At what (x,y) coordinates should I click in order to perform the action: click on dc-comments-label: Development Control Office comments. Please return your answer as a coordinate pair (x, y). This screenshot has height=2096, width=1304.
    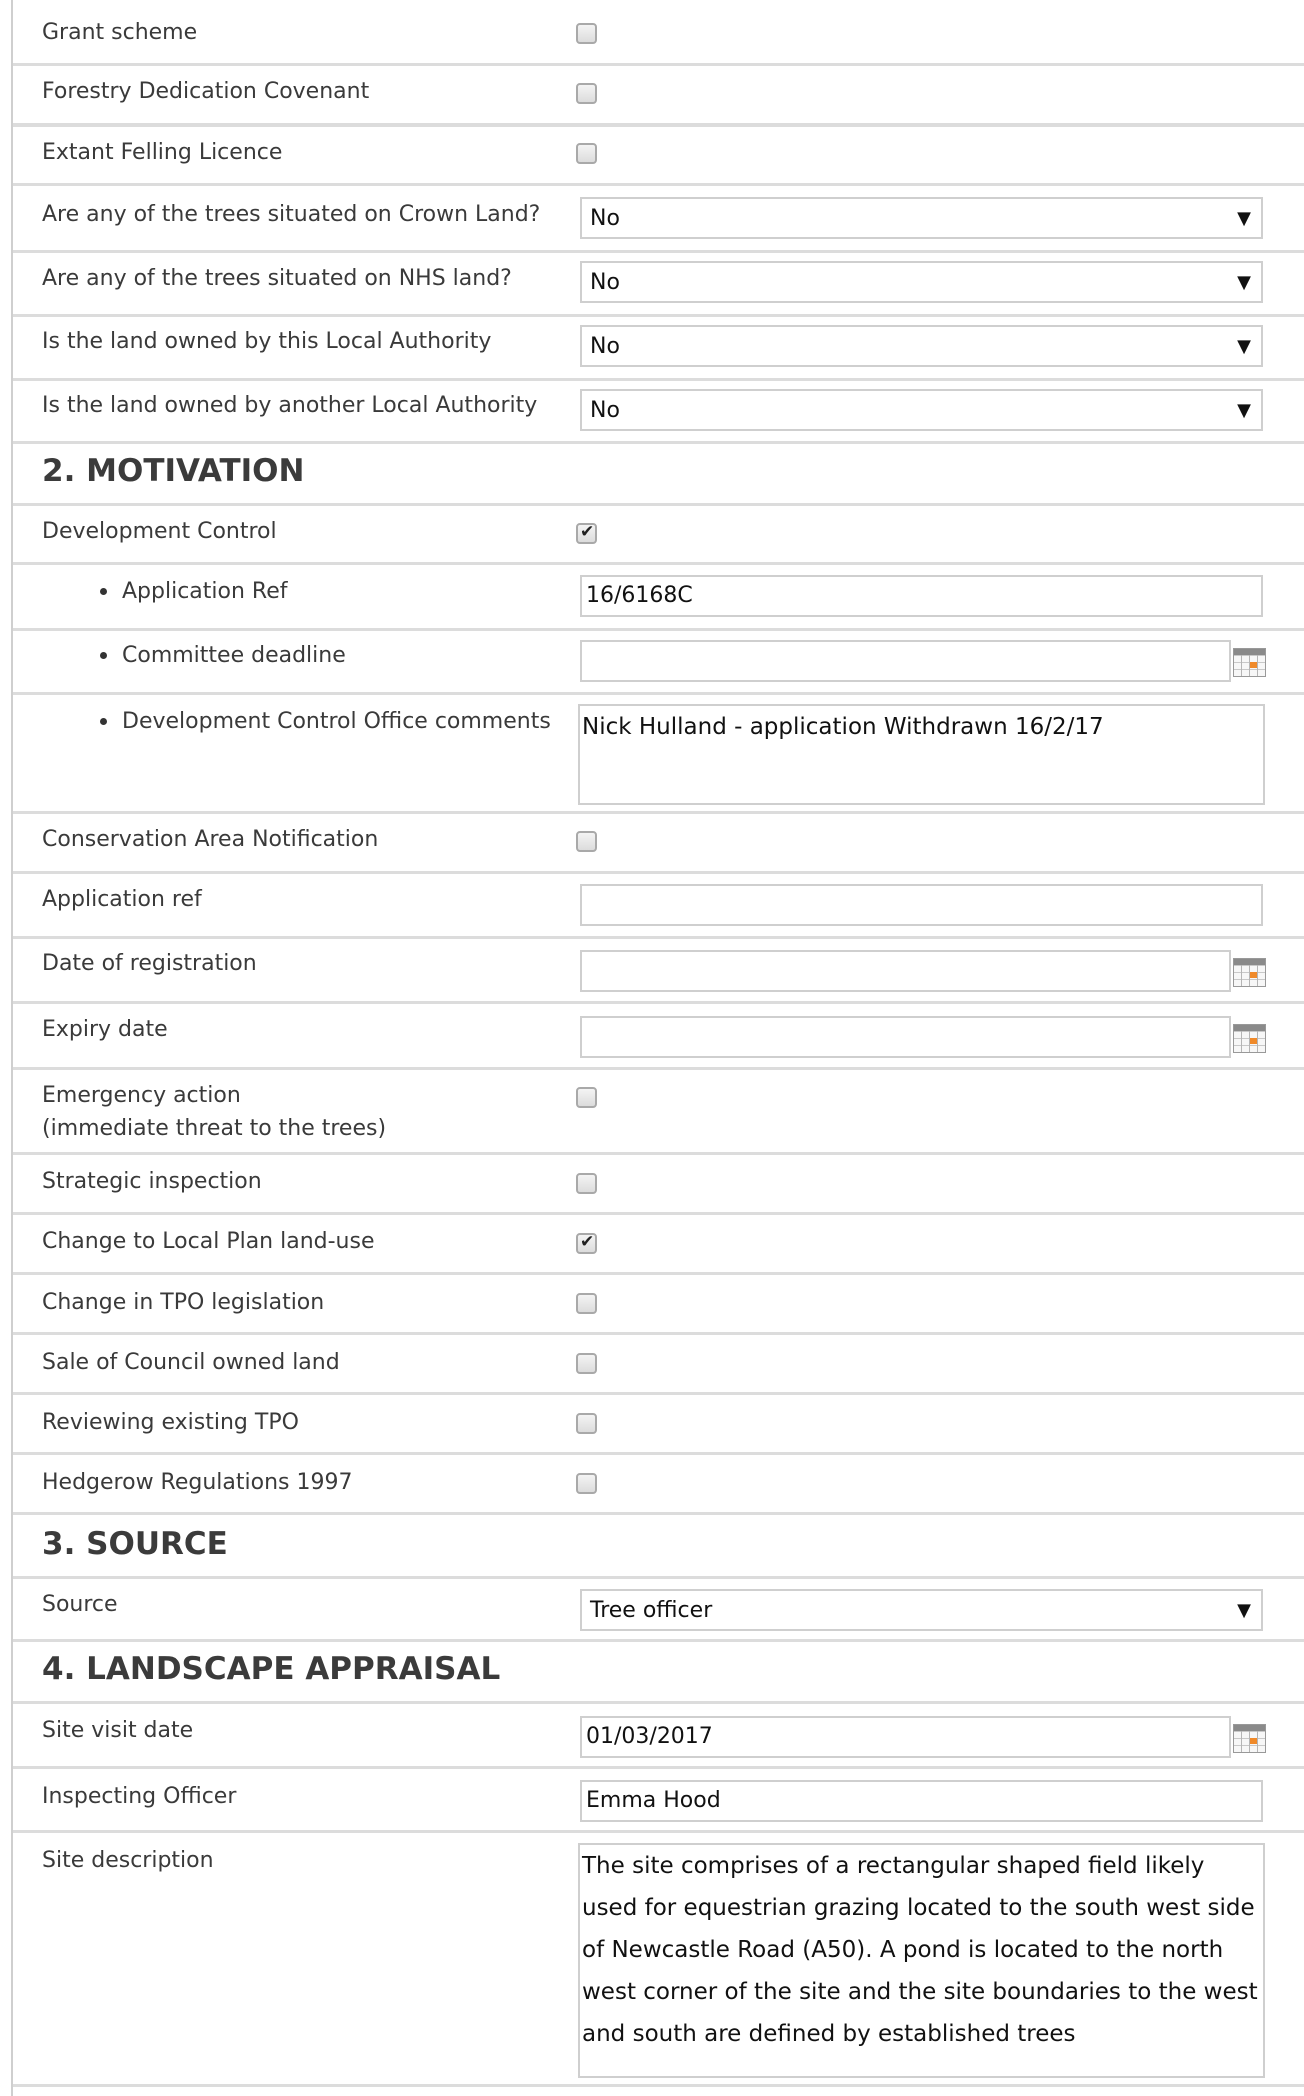
    Looking at the image, I should click on (325, 721).